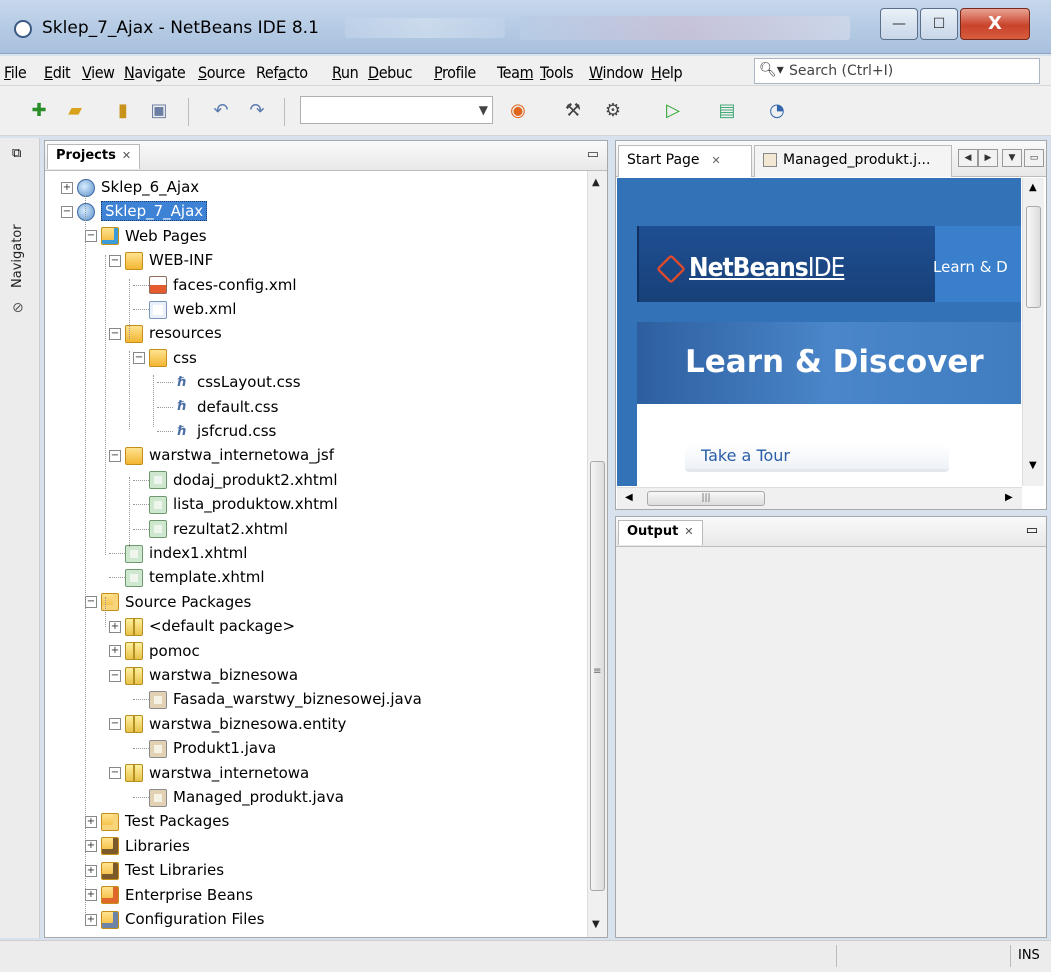 The height and width of the screenshot is (972, 1051). I want to click on tree-node: − warstwa_internetowa, so click(209, 773).